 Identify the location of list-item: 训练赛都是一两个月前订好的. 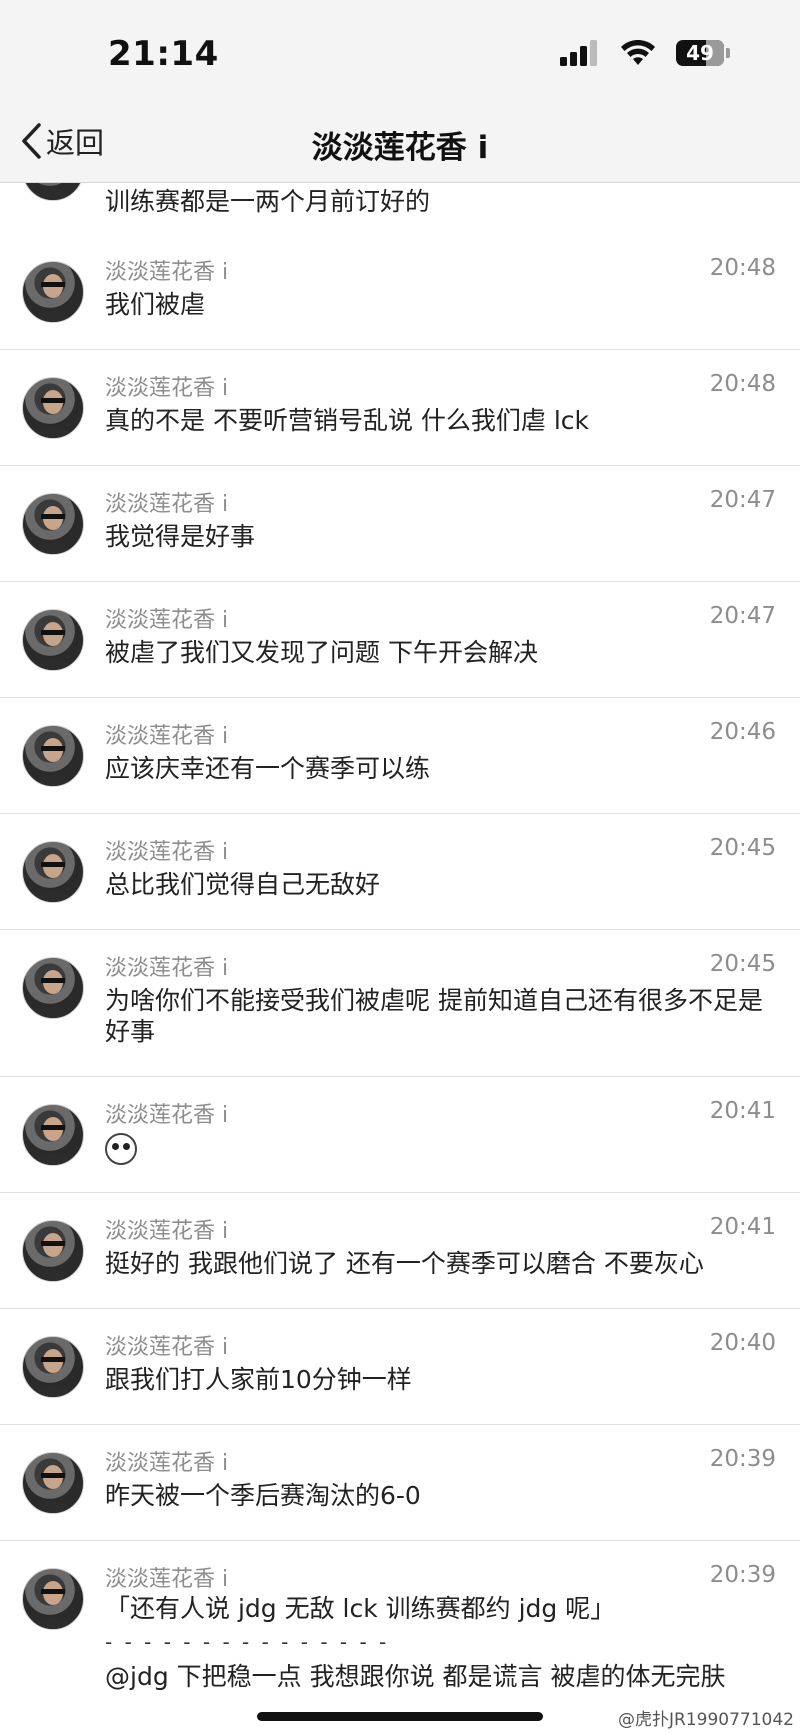
(400, 209).